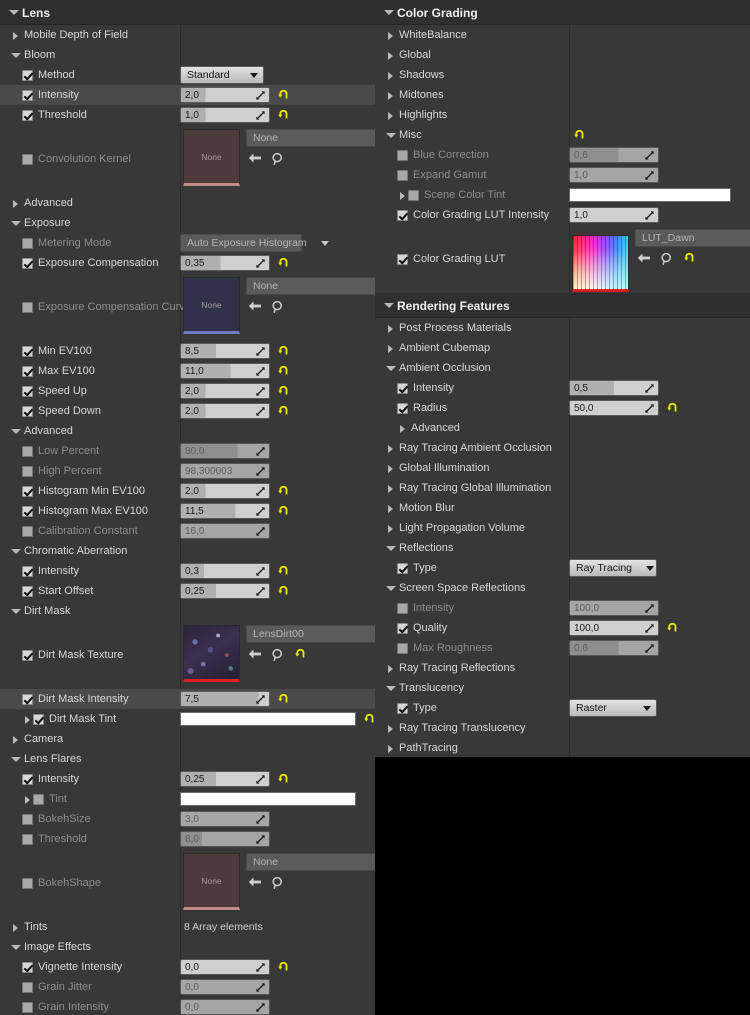 The width and height of the screenshot is (750, 1015). I want to click on numeric-input-ssr-max-roughness: 0,6, so click(614, 648).